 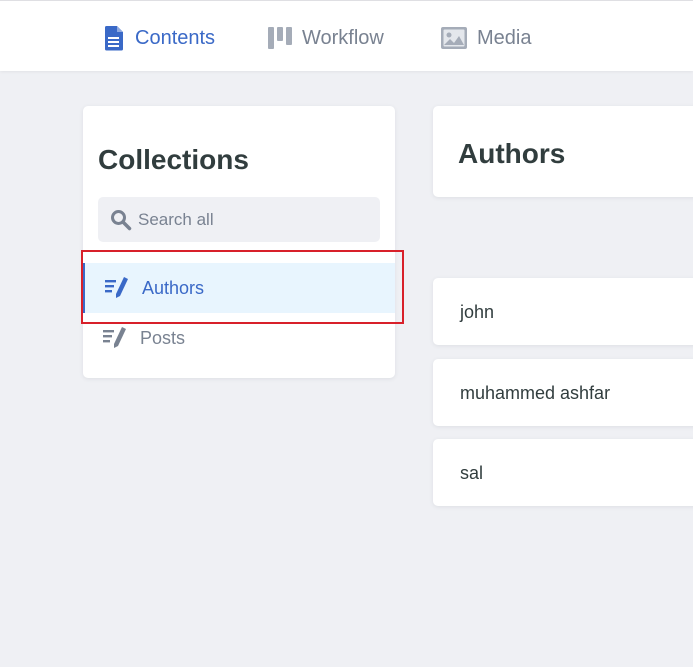 What do you see at coordinates (163, 337) in the screenshot?
I see `sidebar-item-label: Posts` at bounding box center [163, 337].